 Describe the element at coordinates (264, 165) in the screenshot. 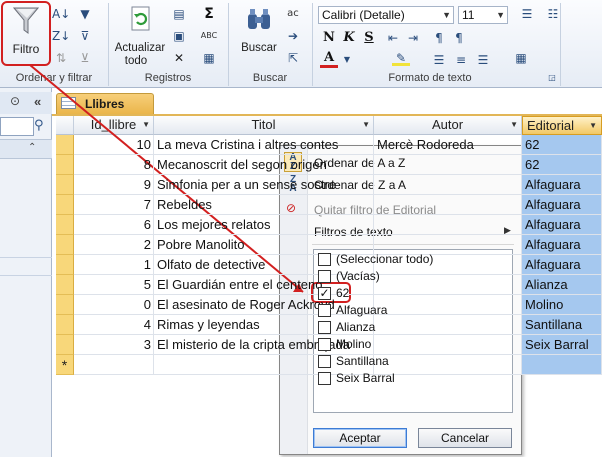

I see `cell-titol: Mecanoscrit del segon origen` at that location.